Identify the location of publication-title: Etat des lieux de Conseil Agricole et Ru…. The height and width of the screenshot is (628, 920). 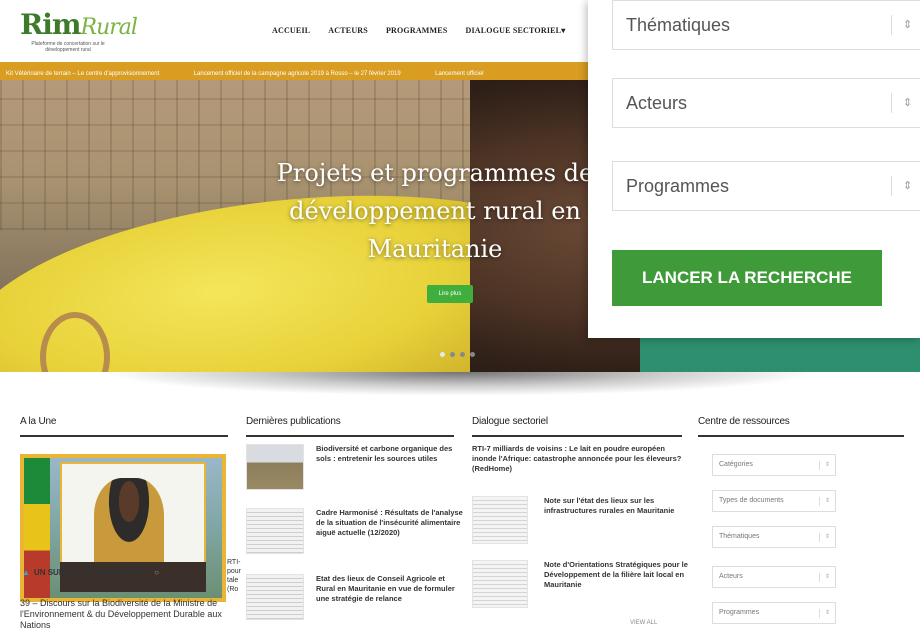
(391, 589).